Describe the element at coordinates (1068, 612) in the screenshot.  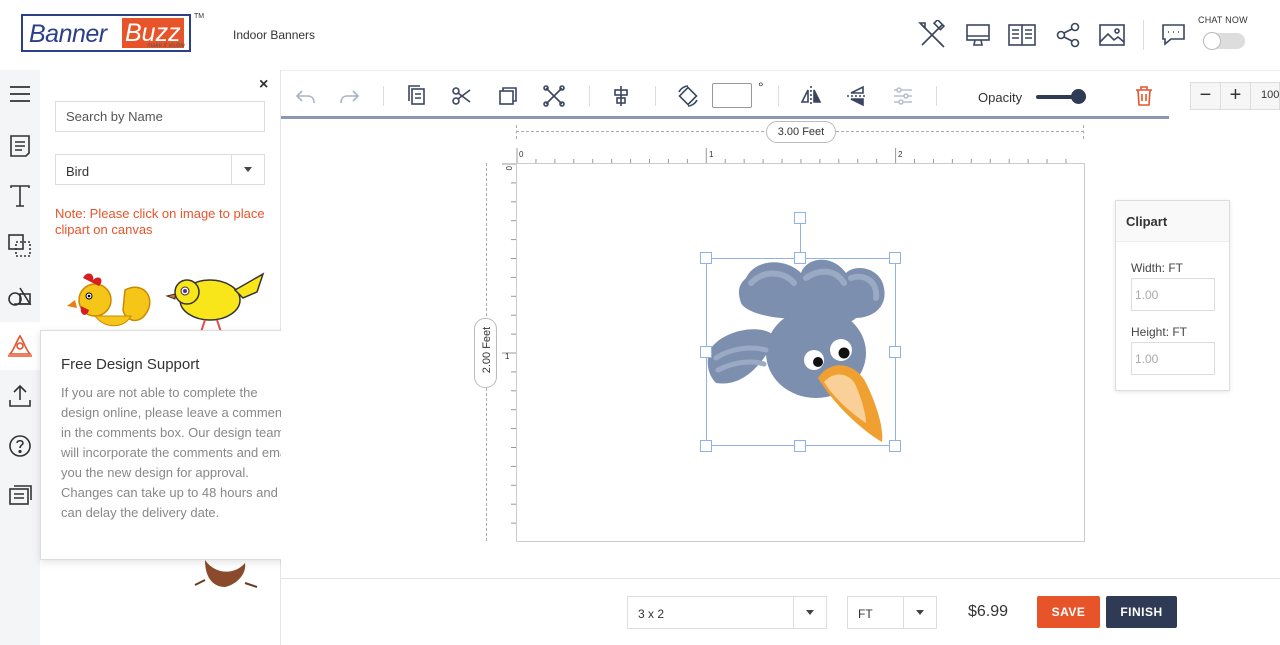
I see `save-button: SAVE` at that location.